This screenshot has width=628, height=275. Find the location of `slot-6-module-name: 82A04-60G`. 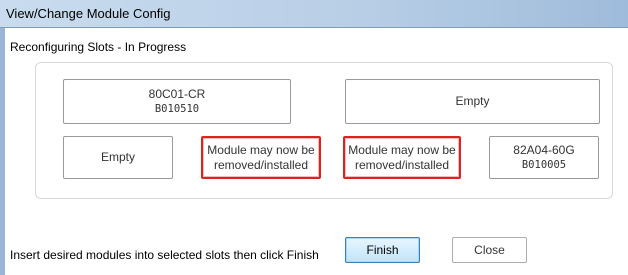

slot-6-module-name: 82A04-60G is located at coordinates (544, 149).